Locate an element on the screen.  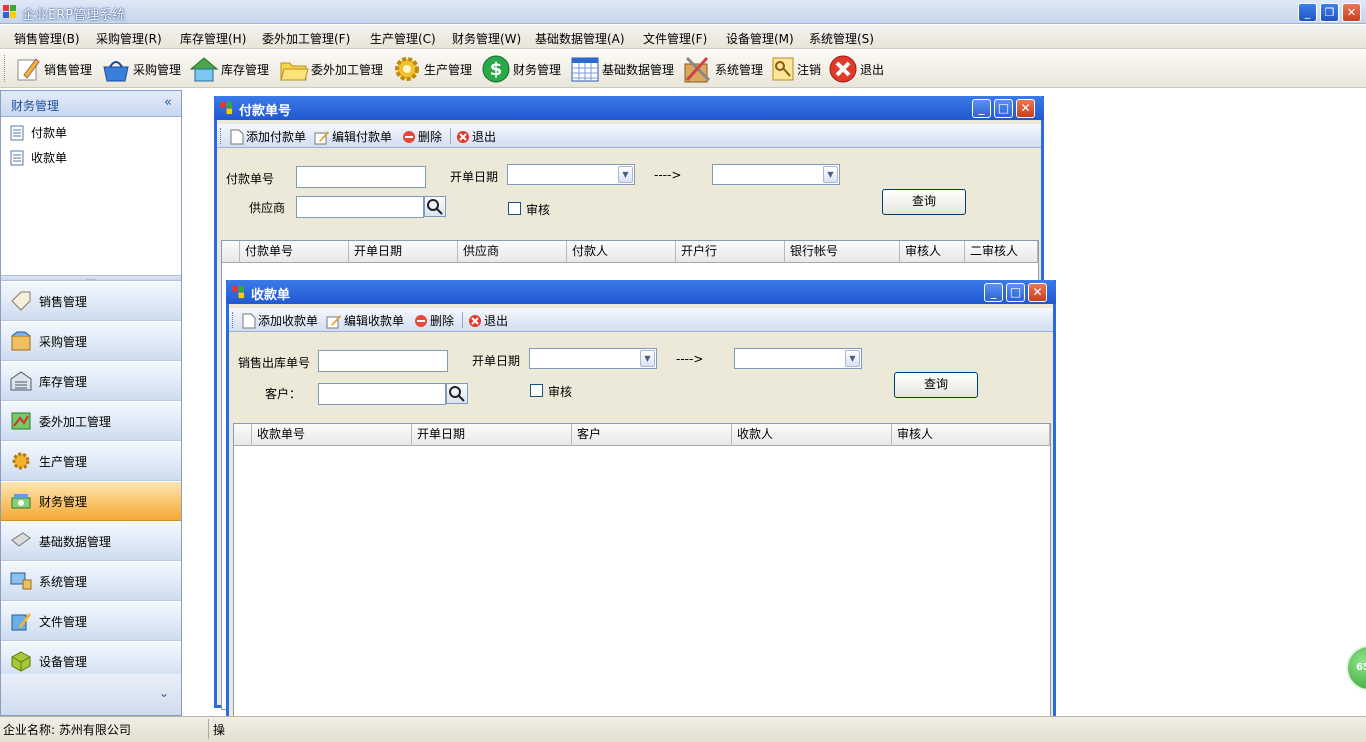
menu-purchase: 采购管理(R) is located at coordinates (129, 38).